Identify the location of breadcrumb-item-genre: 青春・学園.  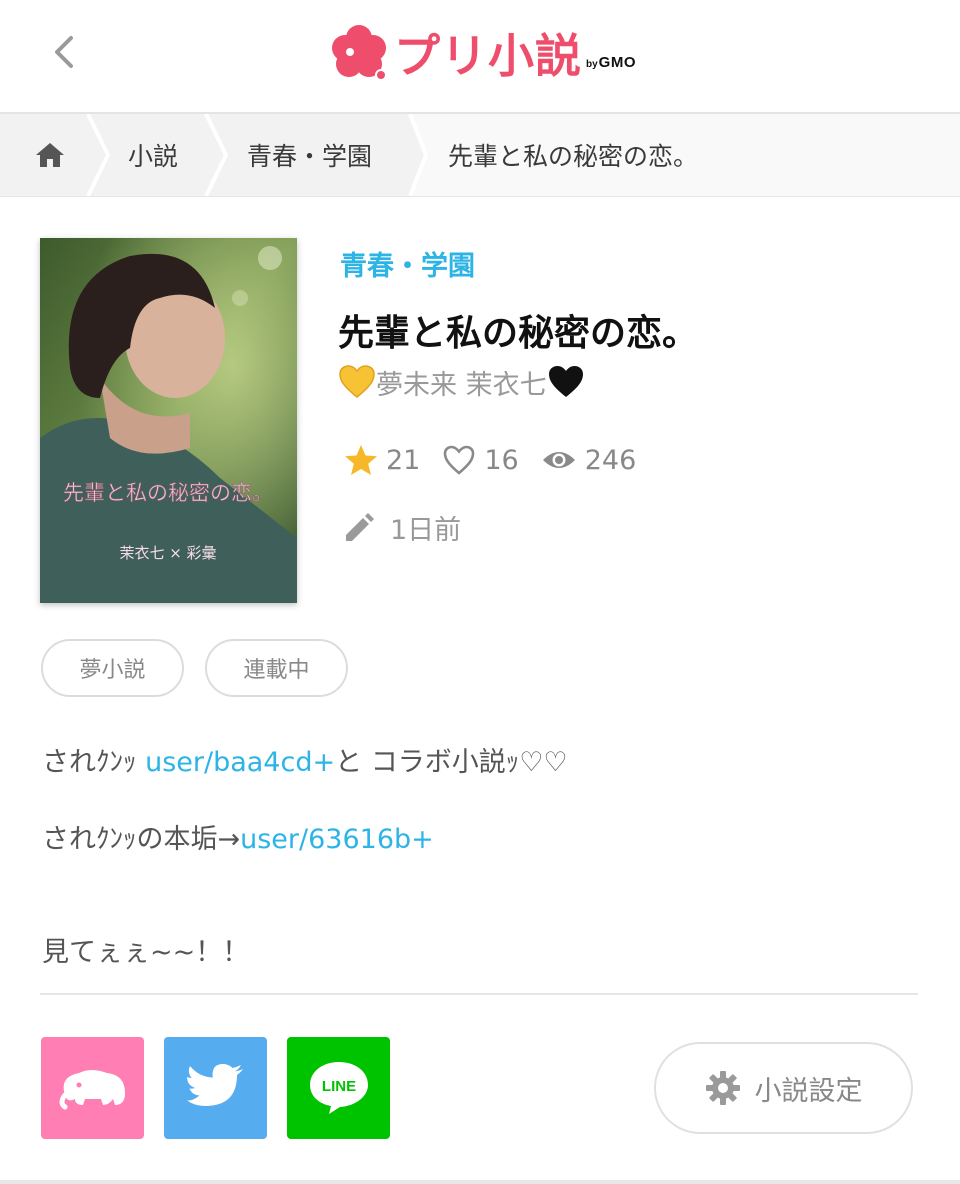
(309, 155).